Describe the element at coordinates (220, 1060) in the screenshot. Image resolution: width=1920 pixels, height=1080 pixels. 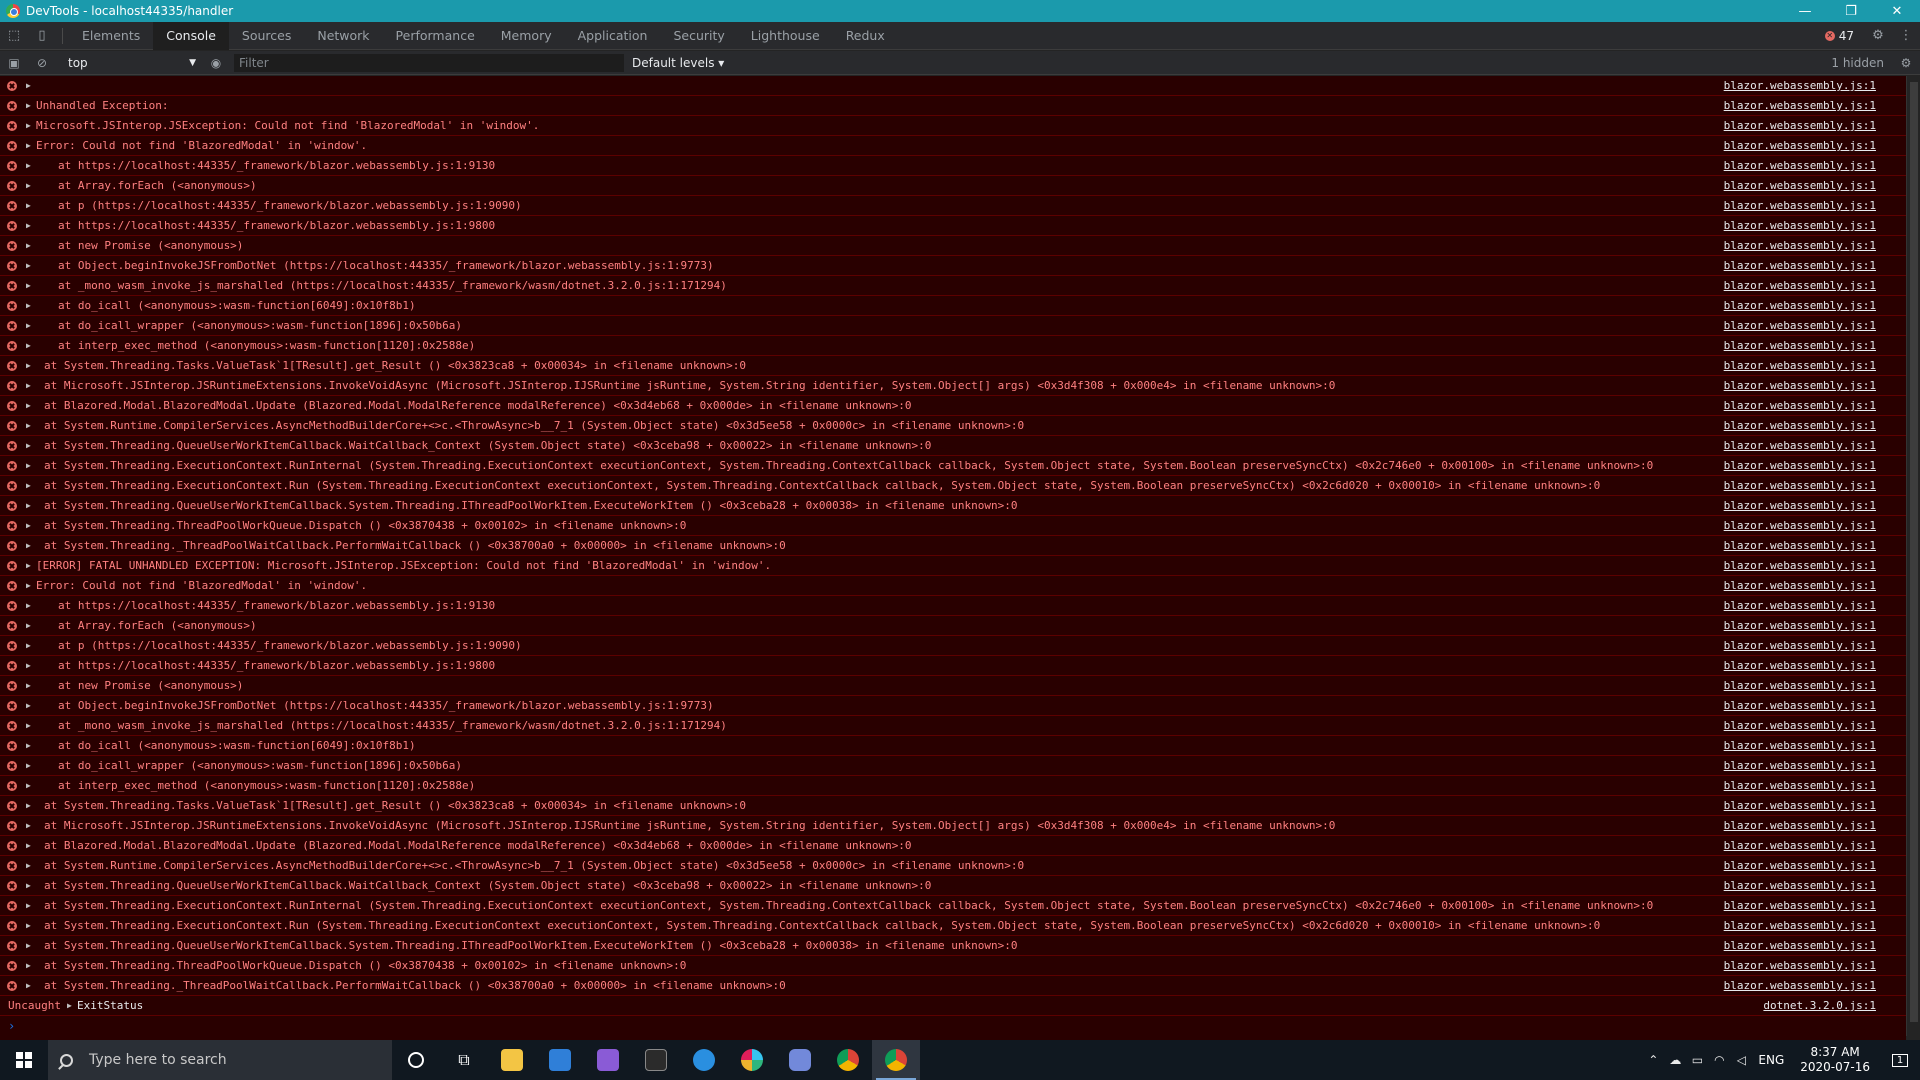
I see `taskbar-search: Type here to search` at that location.